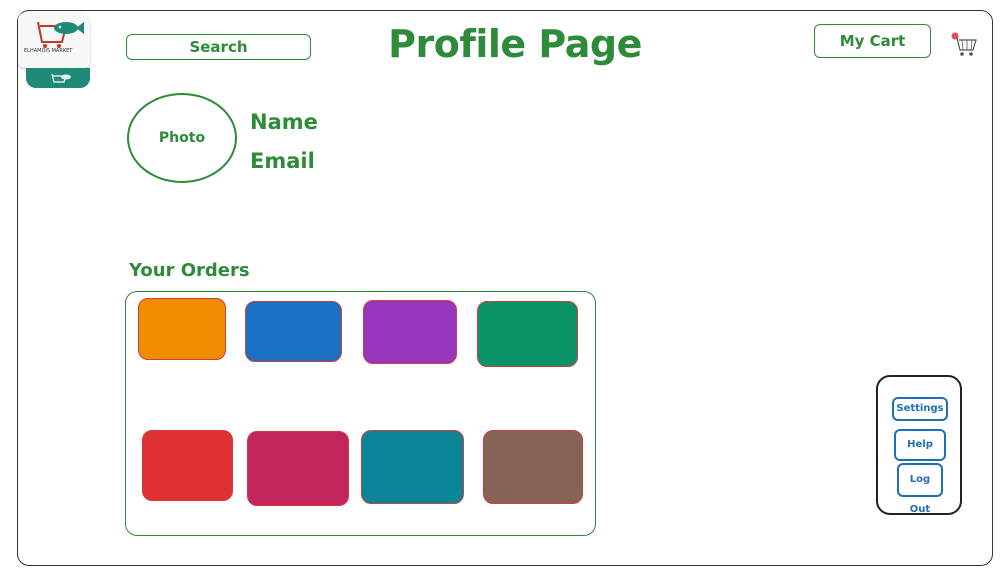 The width and height of the screenshot is (1007, 579). I want to click on page-title: Profile Page, so click(515, 44).